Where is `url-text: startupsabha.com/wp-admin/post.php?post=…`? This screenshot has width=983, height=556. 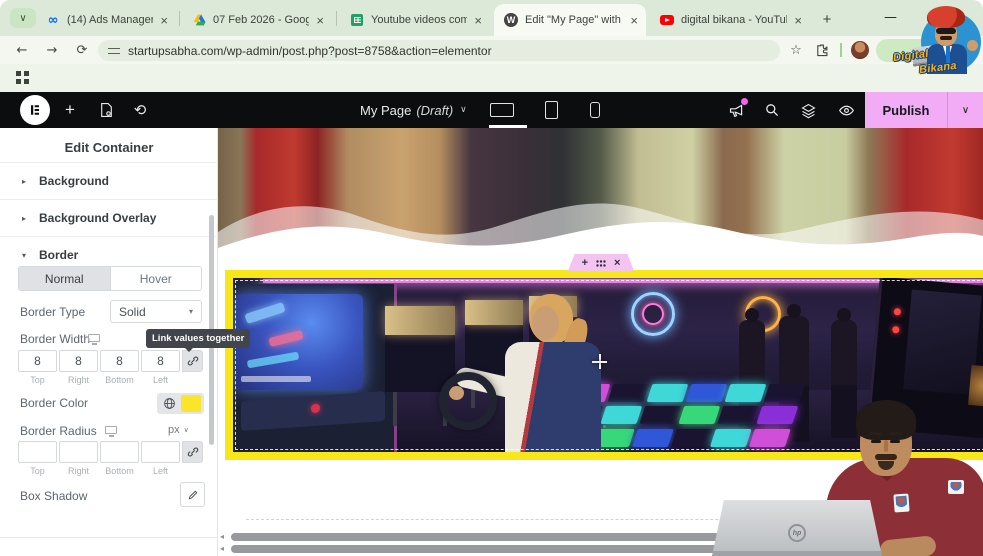 url-text: startupsabha.com/wp-admin/post.php?post=… is located at coordinates (310, 50).